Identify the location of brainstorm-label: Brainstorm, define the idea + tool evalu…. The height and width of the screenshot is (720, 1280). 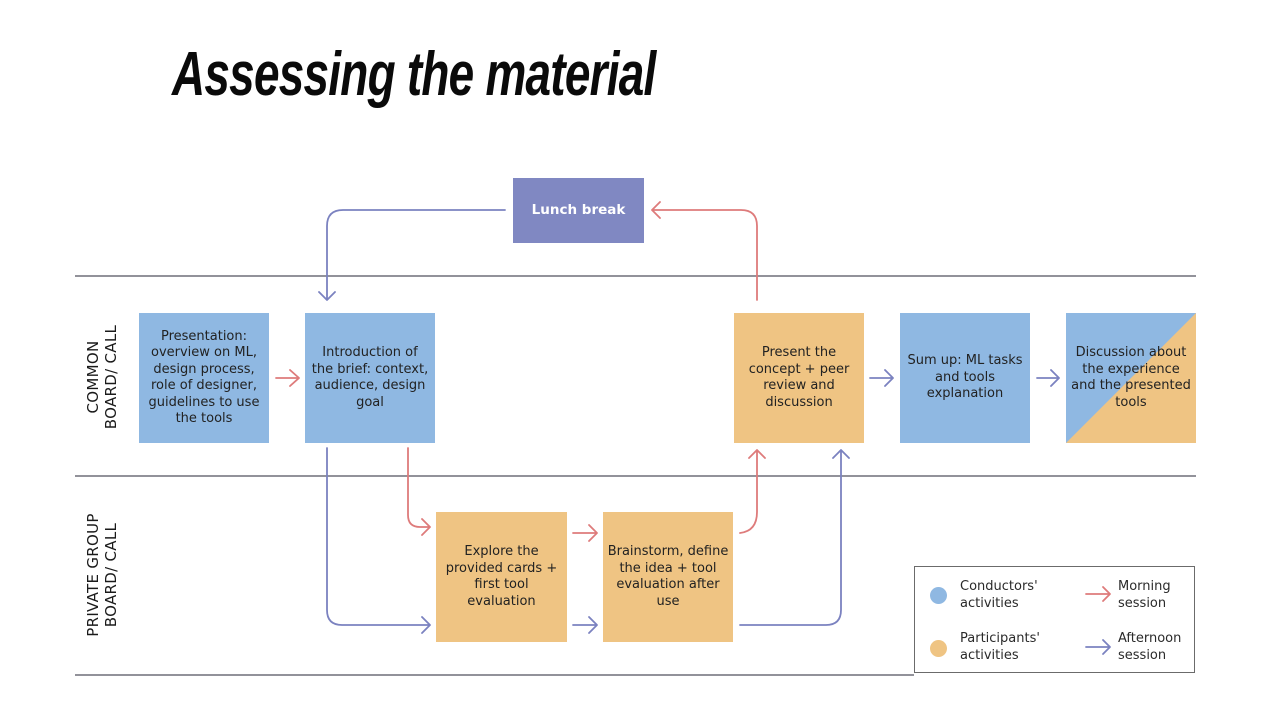
(668, 576).